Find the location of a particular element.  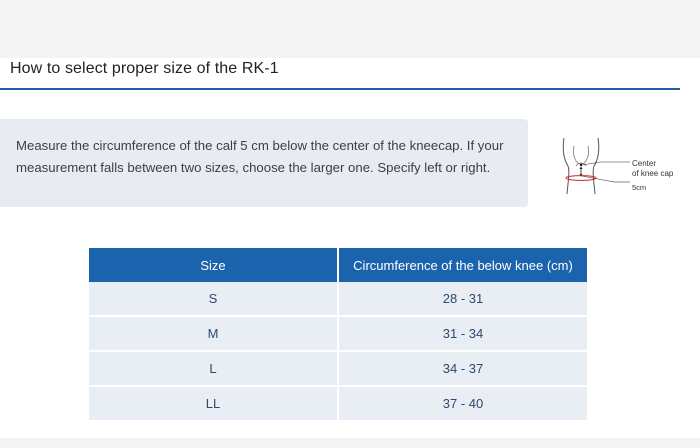

column-header-circumference: Circumference of the below knee (cm) is located at coordinates (462, 265).